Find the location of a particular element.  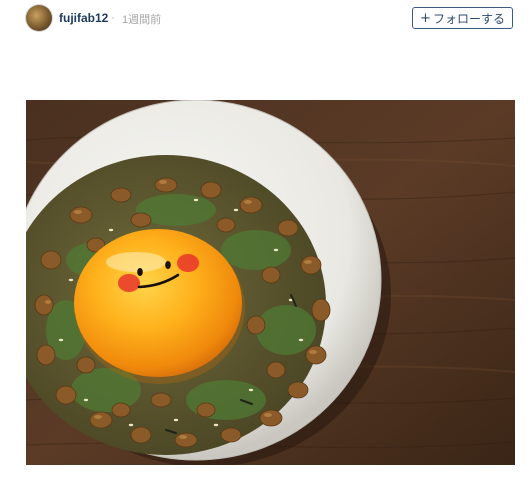

post-time: 1週間前 is located at coordinates (142, 20).